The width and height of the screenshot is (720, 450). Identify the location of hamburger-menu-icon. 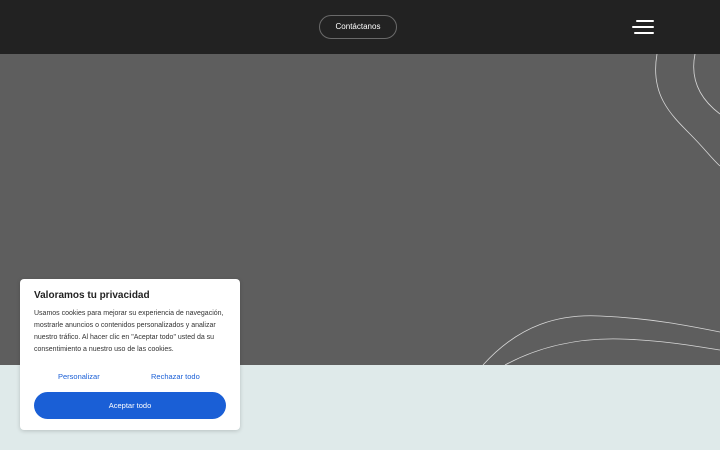
(642, 27).